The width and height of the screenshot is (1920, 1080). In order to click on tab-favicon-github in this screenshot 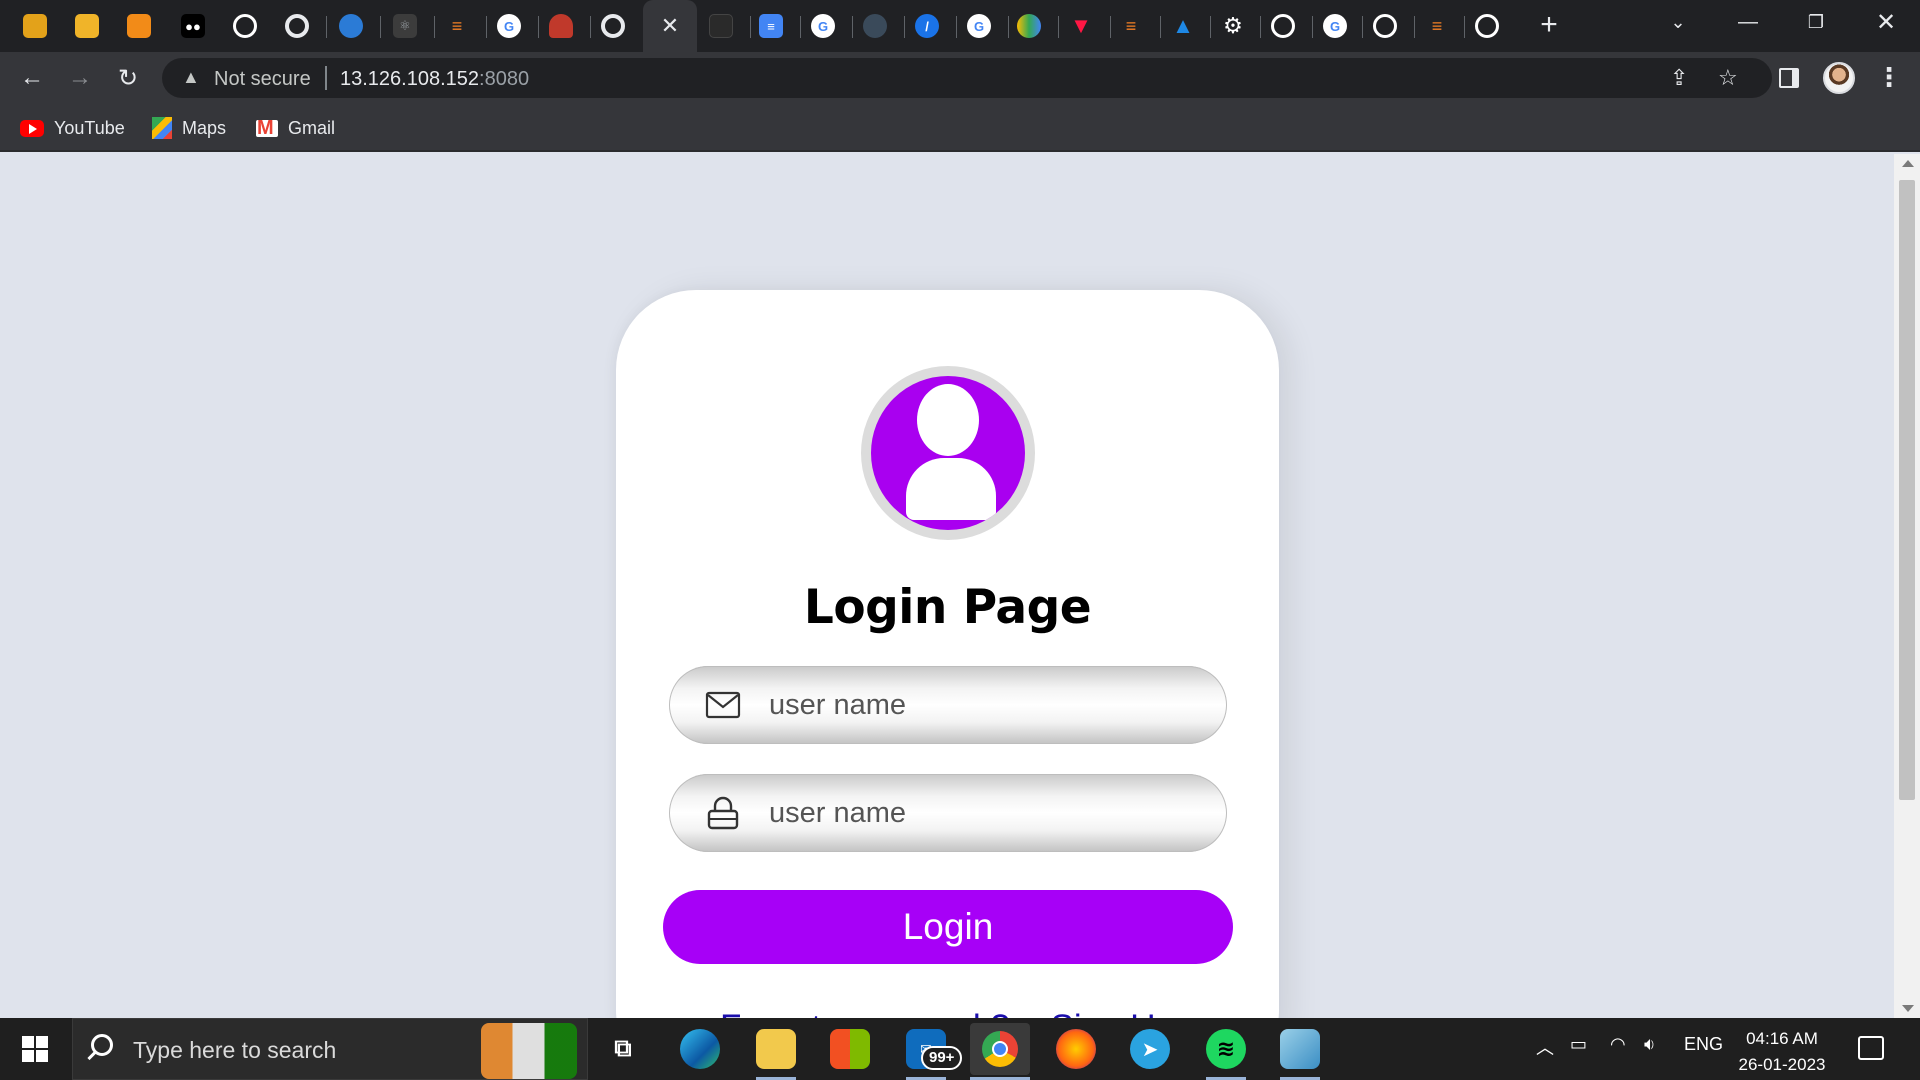, I will do `click(245, 26)`.